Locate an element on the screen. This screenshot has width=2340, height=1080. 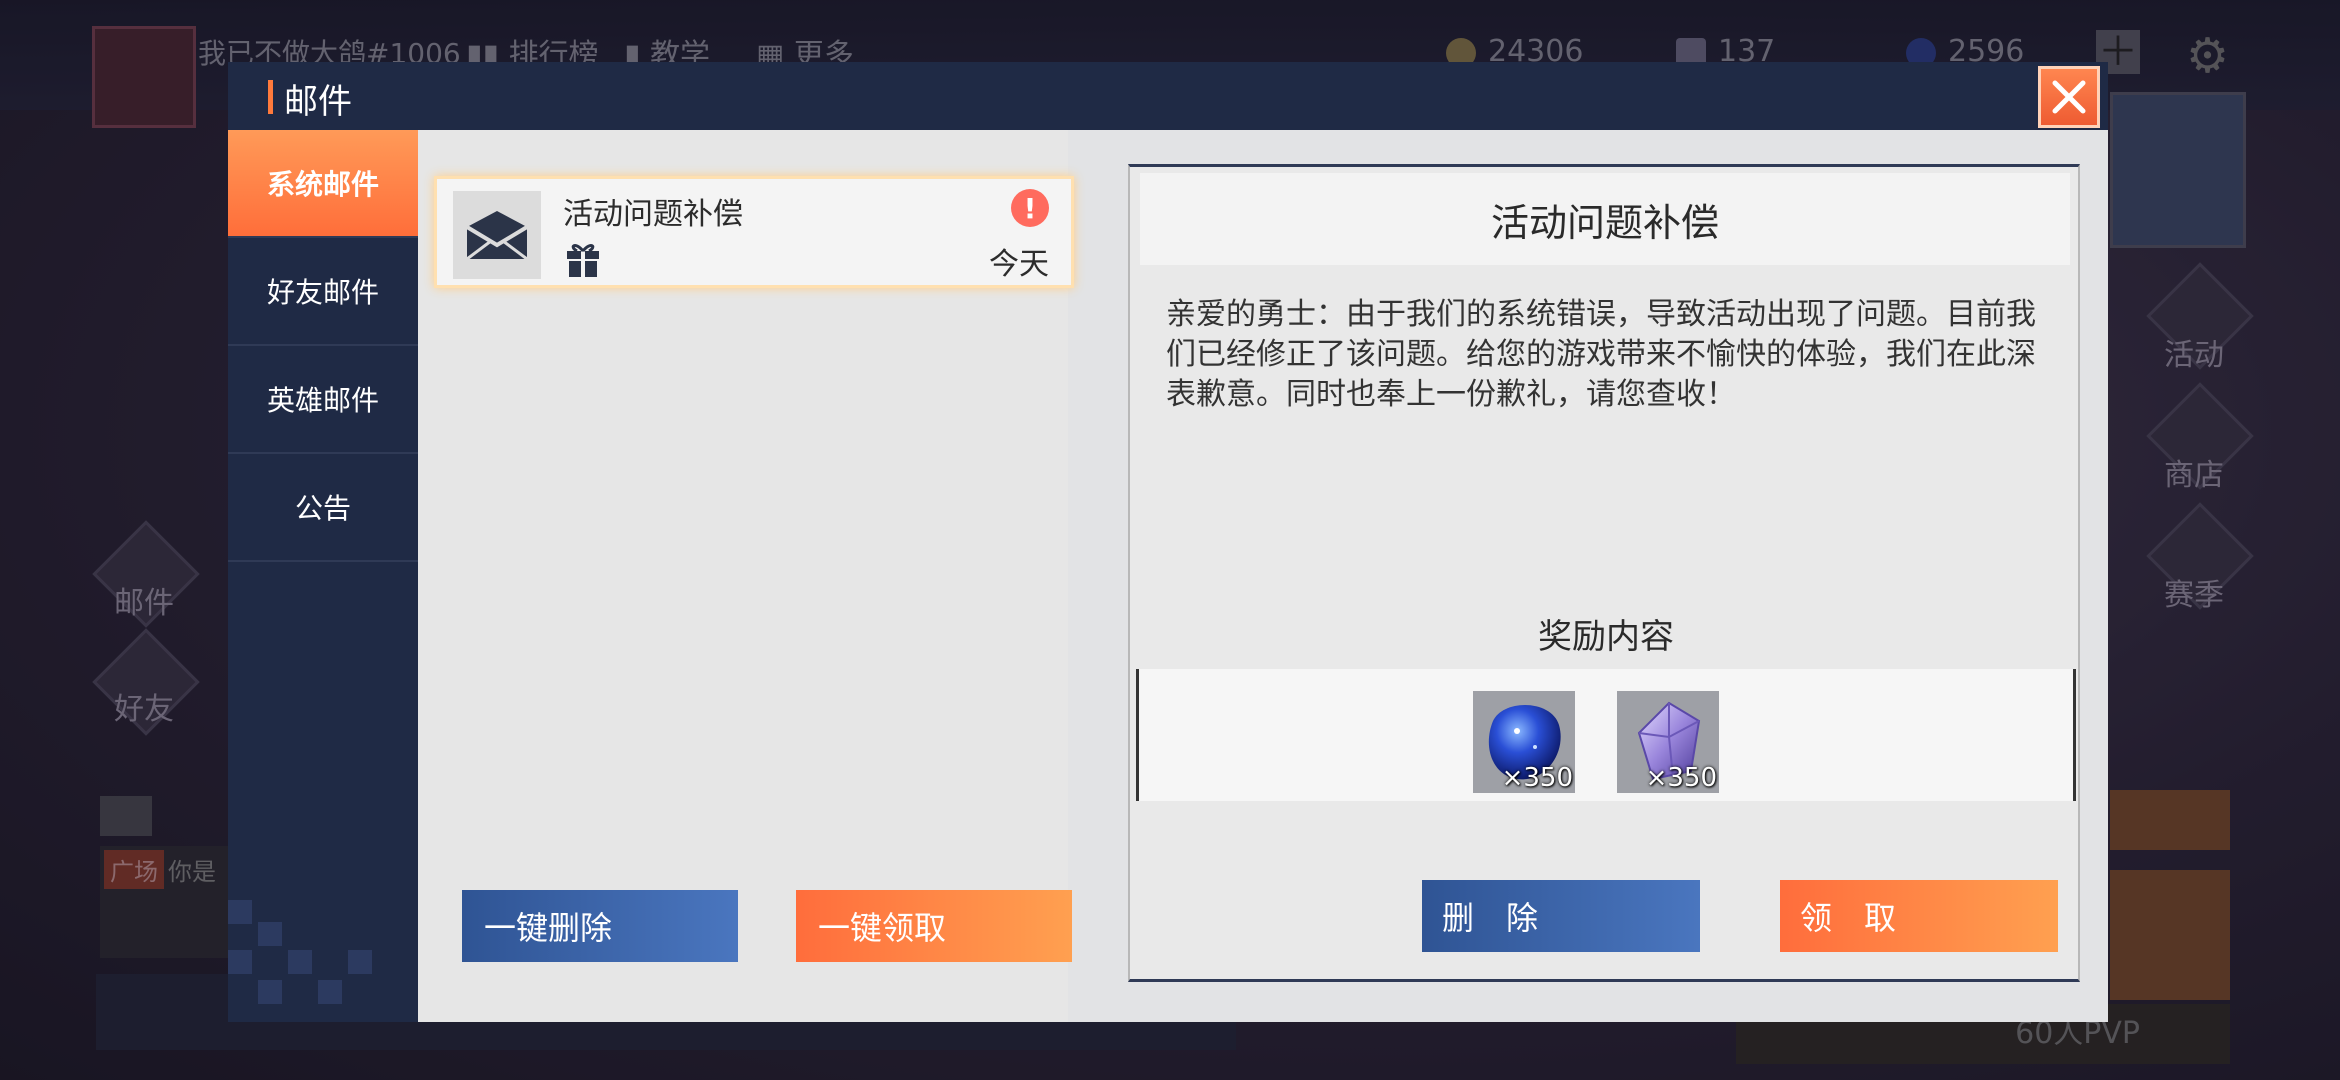
claim-all-button: 一键领取 is located at coordinates (934, 926).